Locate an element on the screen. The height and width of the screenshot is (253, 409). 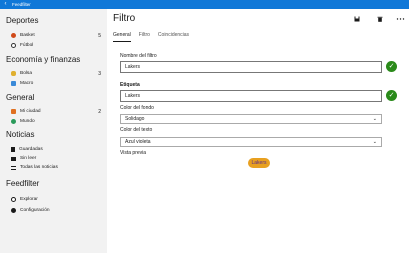
sidebar-item-configuracion: Configuración is located at coordinates (56, 210).